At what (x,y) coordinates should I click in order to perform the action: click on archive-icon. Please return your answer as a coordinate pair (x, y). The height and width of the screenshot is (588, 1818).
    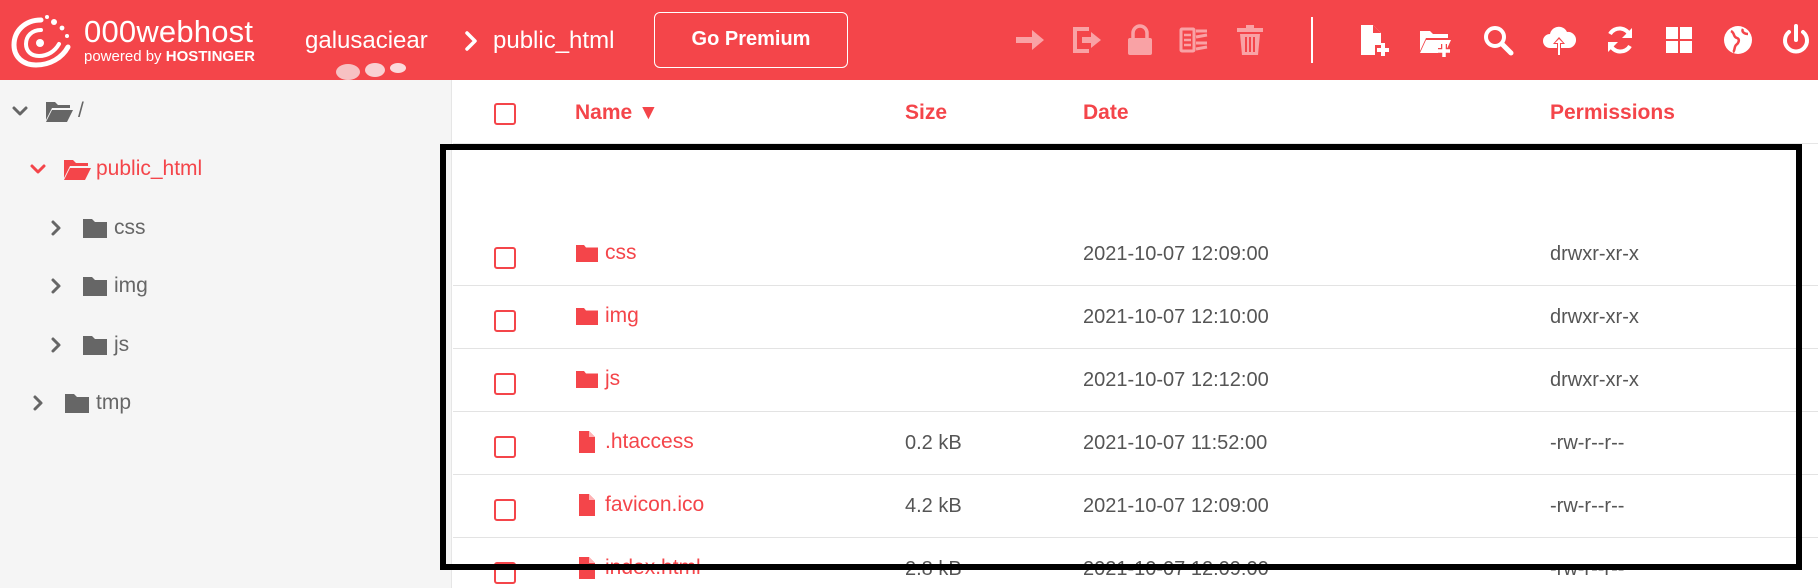
    Looking at the image, I should click on (1193, 40).